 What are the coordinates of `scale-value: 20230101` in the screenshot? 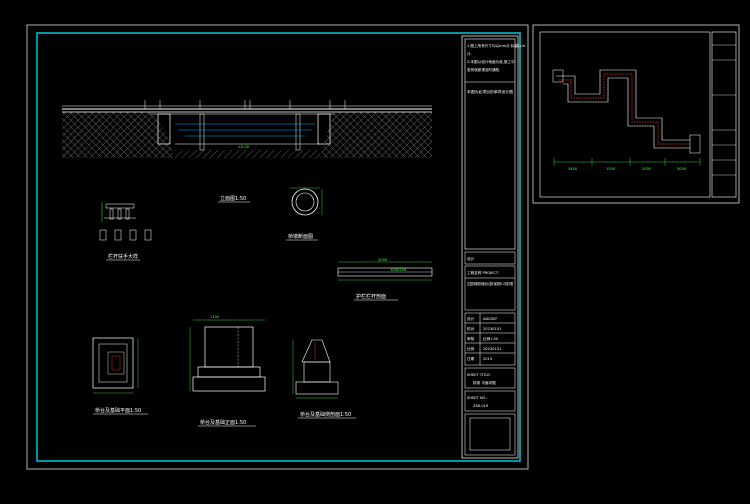 It's located at (492, 349).